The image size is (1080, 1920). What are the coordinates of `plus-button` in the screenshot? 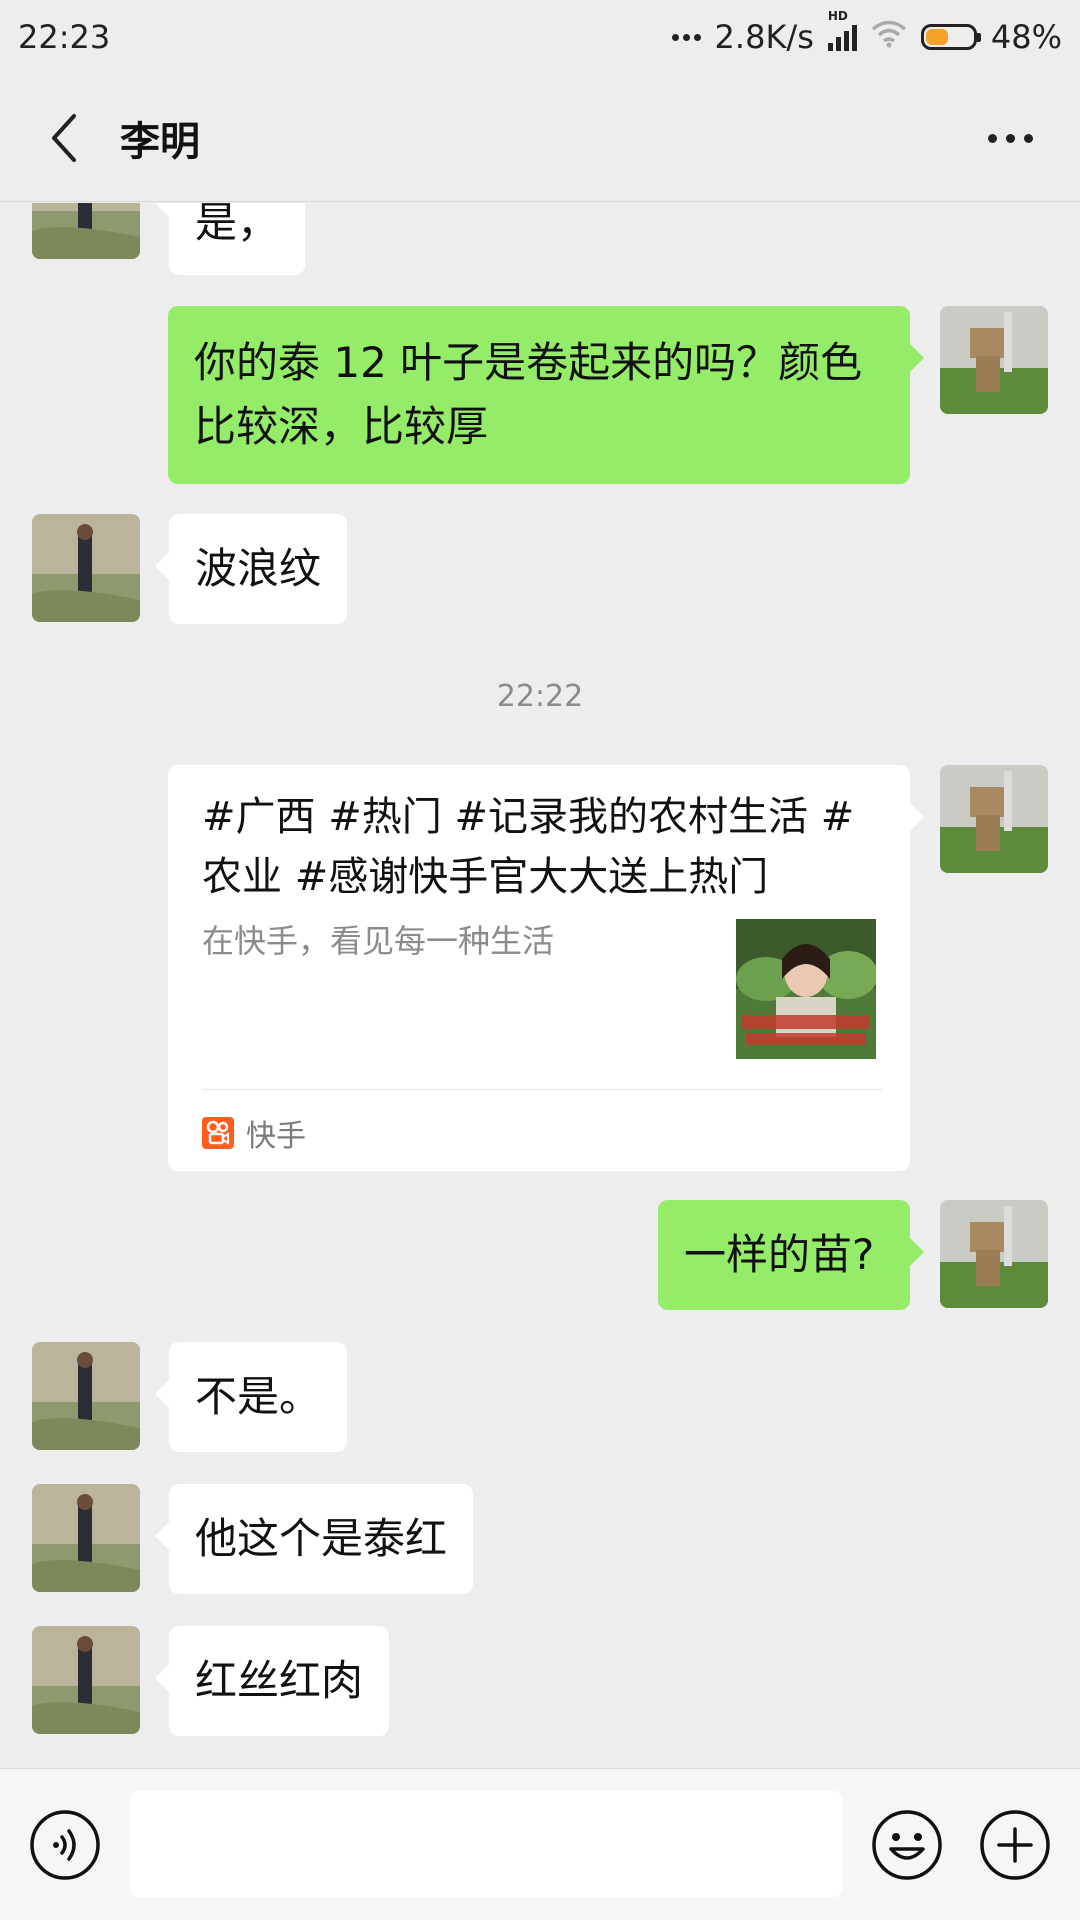 It's located at (1015, 1845).